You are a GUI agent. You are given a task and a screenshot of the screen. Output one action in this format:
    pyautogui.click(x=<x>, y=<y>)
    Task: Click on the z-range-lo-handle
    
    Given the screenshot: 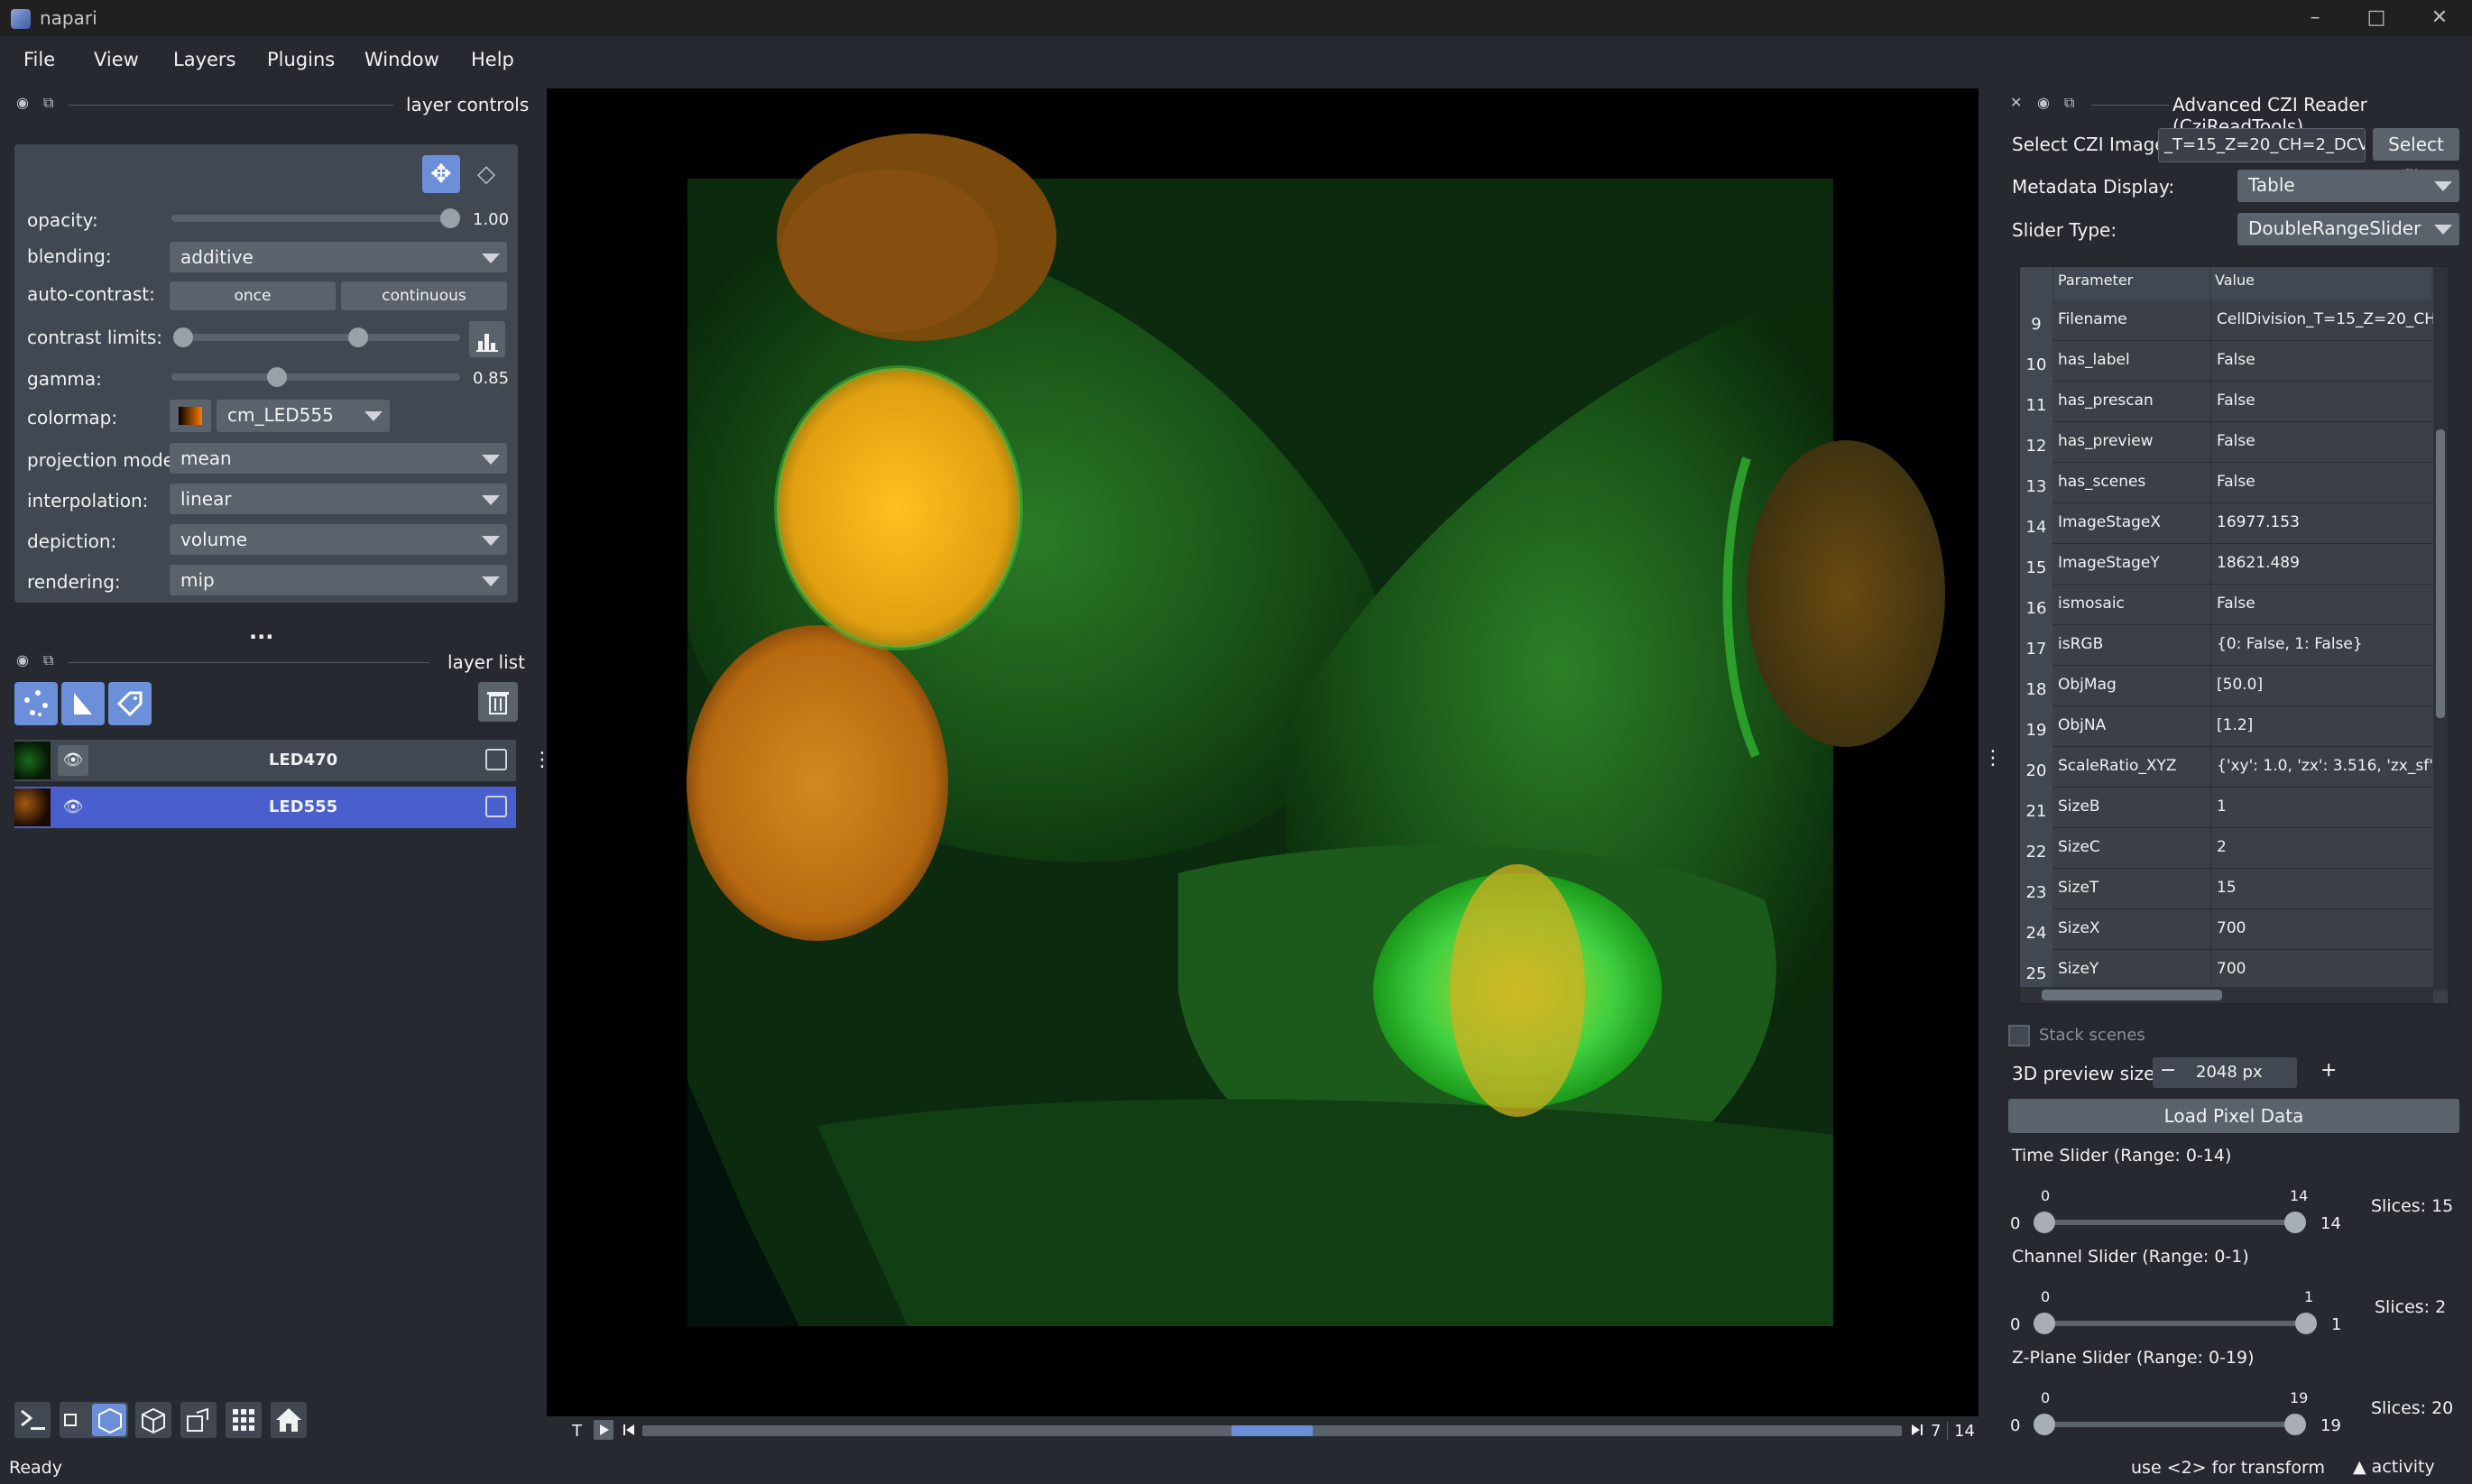 What is the action you would take?
    pyautogui.click(x=2045, y=1424)
    